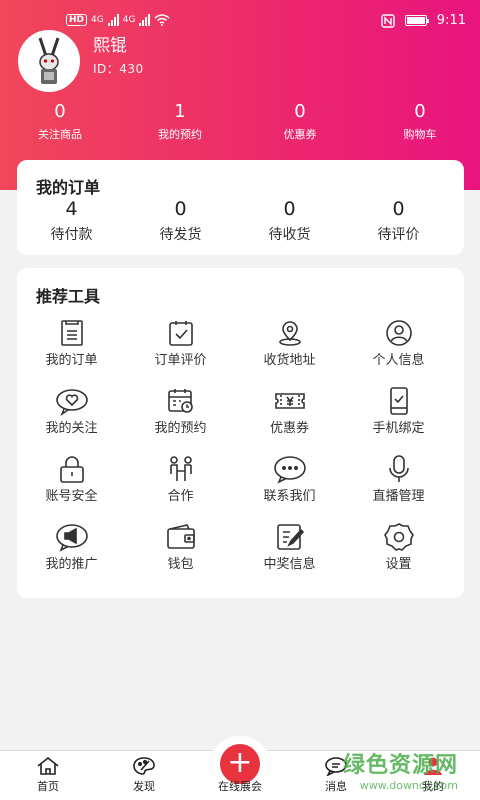 The image size is (480, 800). I want to click on stat-label: 关注商品, so click(60, 134).